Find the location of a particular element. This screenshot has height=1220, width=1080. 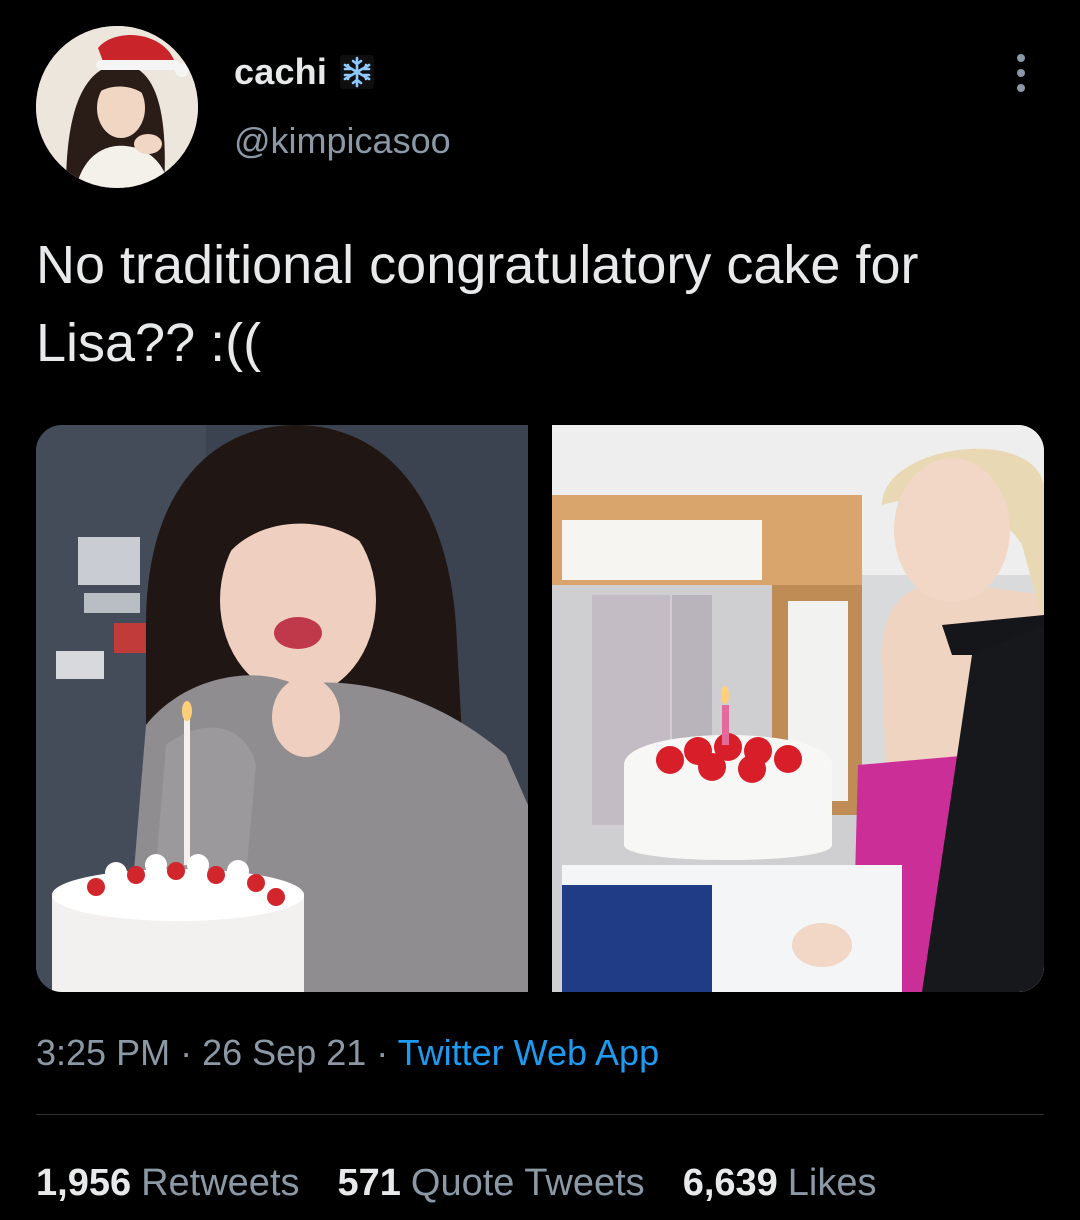

likes-stat: 6,639 Likes is located at coordinates (780, 1183).